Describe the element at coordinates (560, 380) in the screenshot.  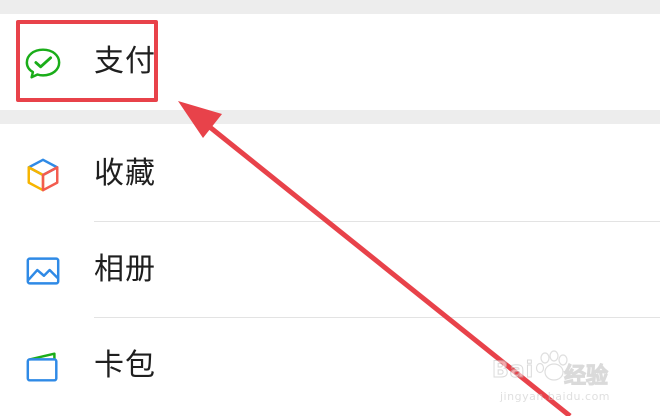
I see `baidu-watermark: Bai 经验 jingyan.baidu.com` at that location.